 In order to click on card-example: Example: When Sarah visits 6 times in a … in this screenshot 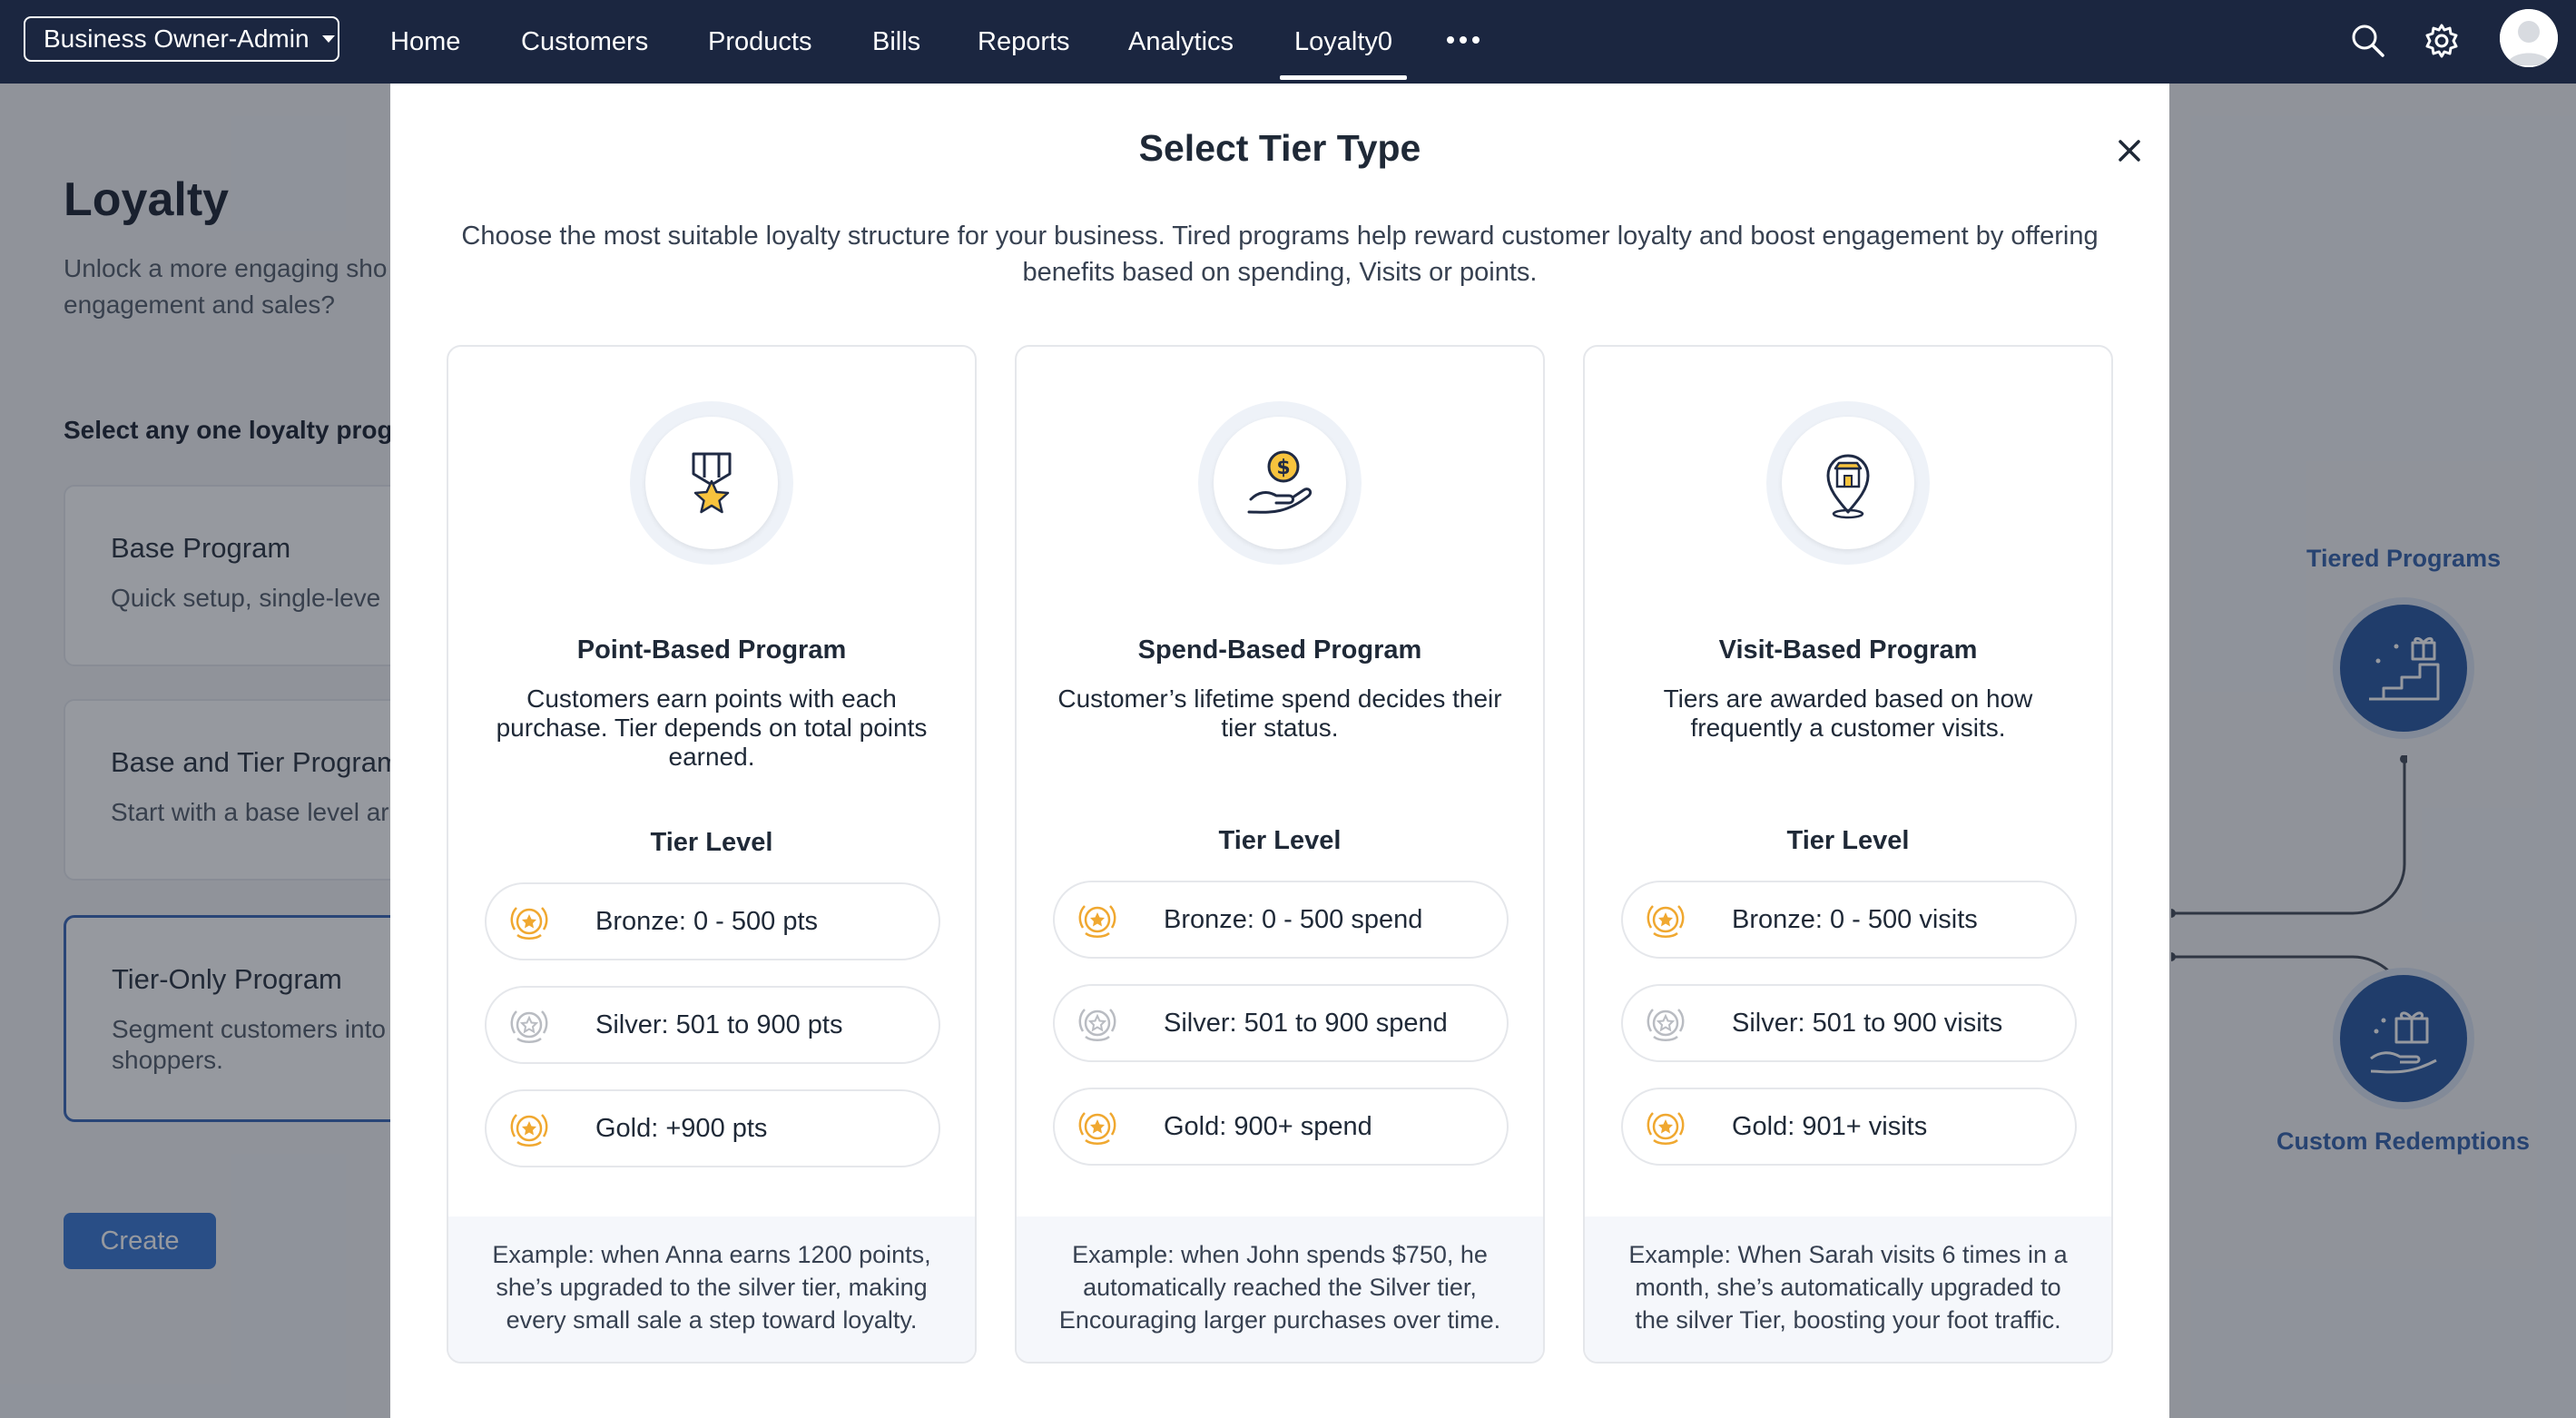, I will do `click(1848, 1289)`.